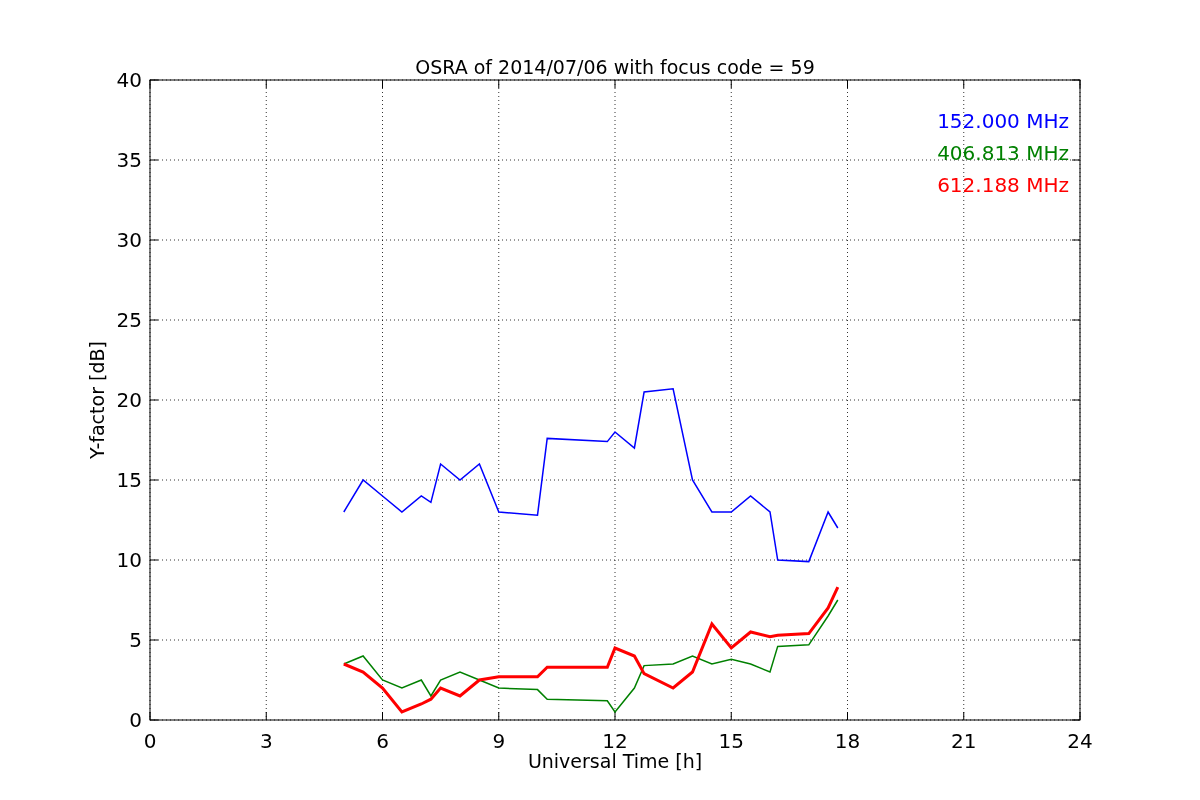 Image resolution: width=1200 pixels, height=800 pixels. Describe the element at coordinates (129, 240) in the screenshot. I see `y-tick-label: 30` at that location.